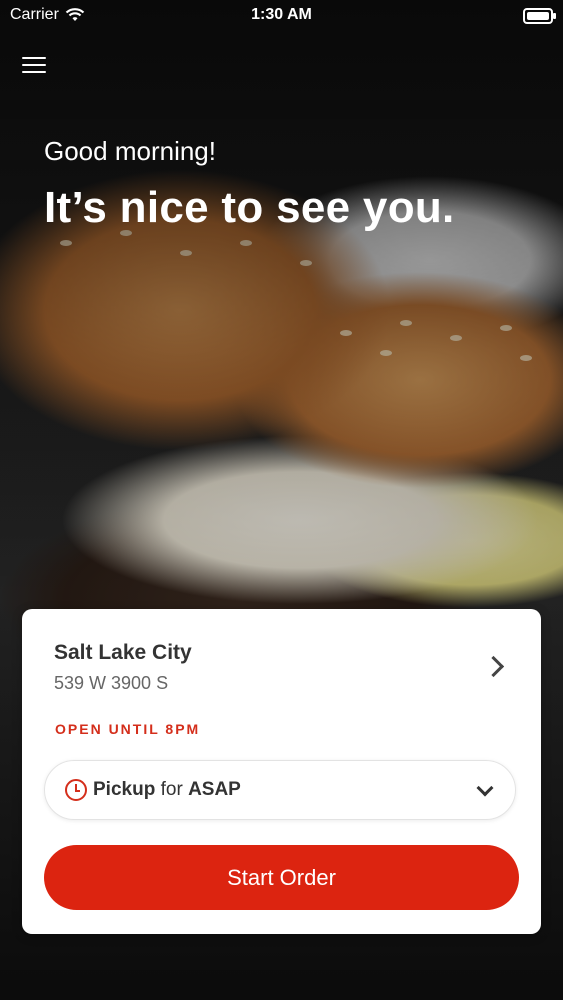  I want to click on clock-time: 1:30 AM, so click(281, 14).